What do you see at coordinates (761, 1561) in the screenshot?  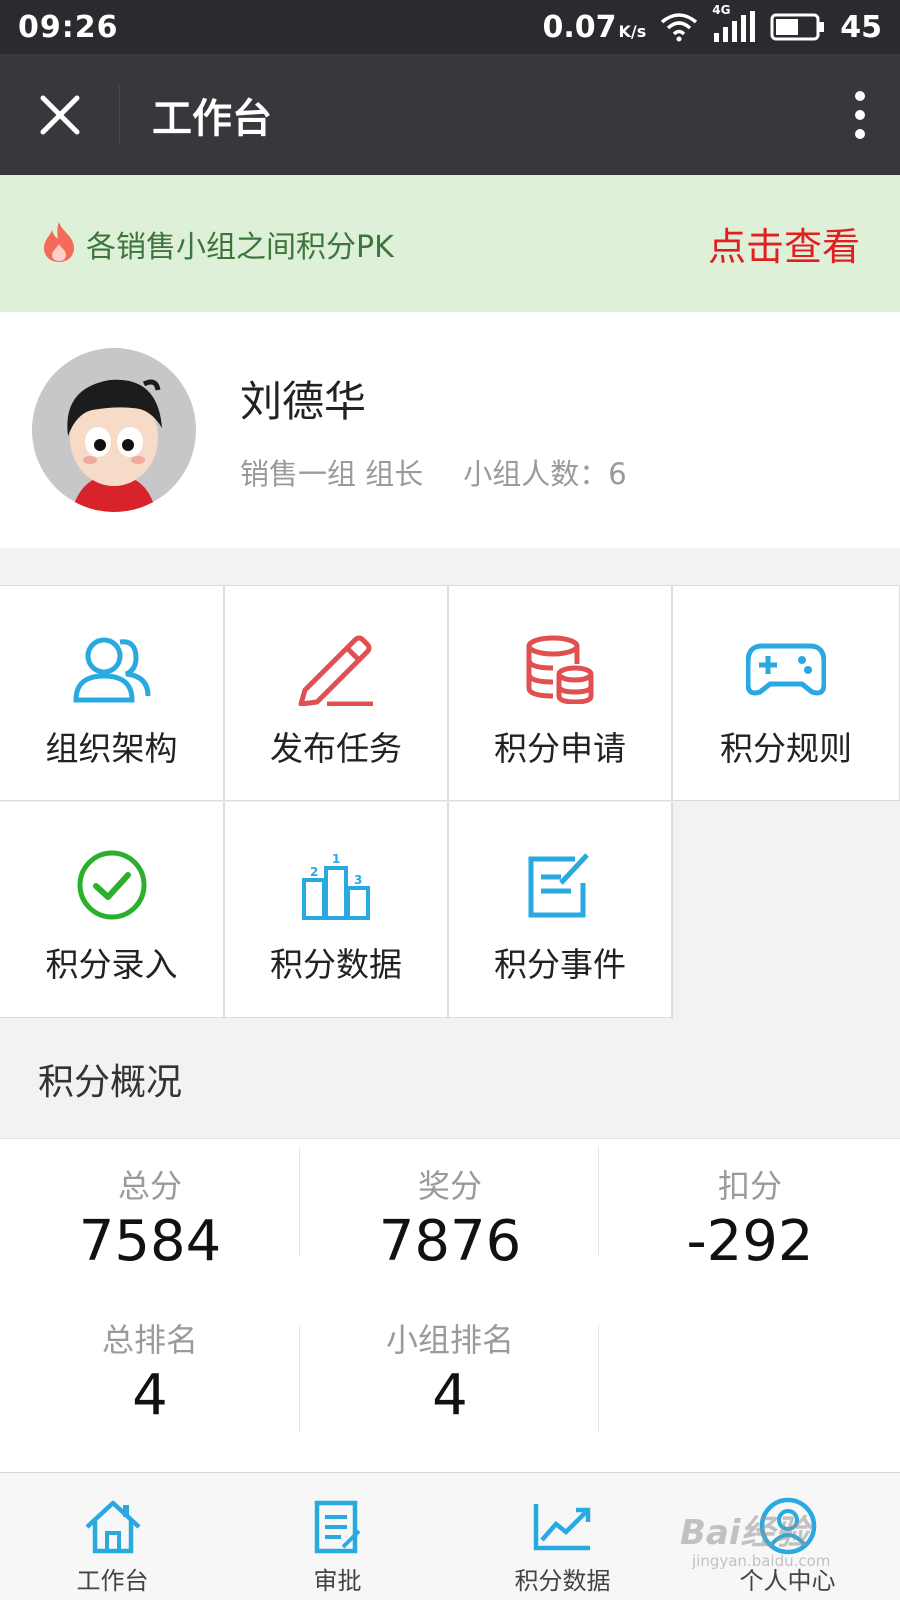 I see `watermark-url: jingyan.baidu.com` at bounding box center [761, 1561].